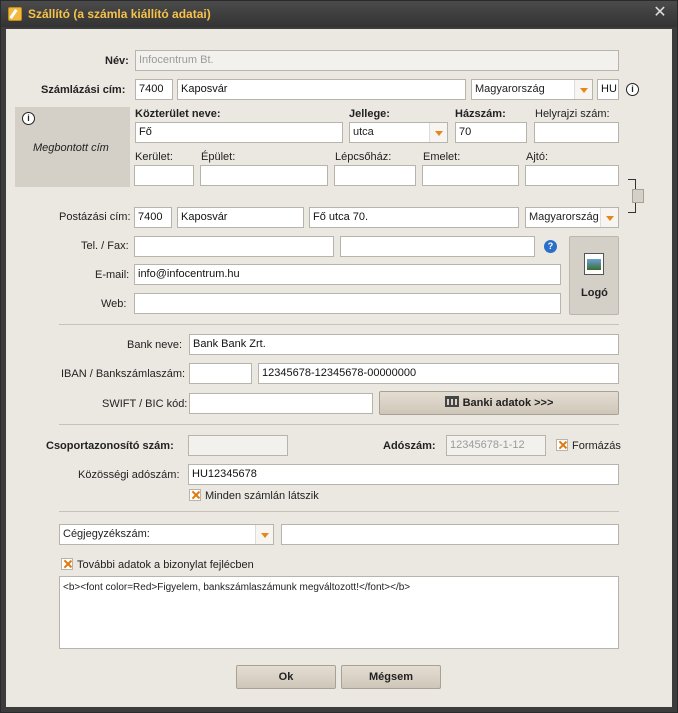 The height and width of the screenshot is (713, 678). I want to click on web-input, so click(347, 303).